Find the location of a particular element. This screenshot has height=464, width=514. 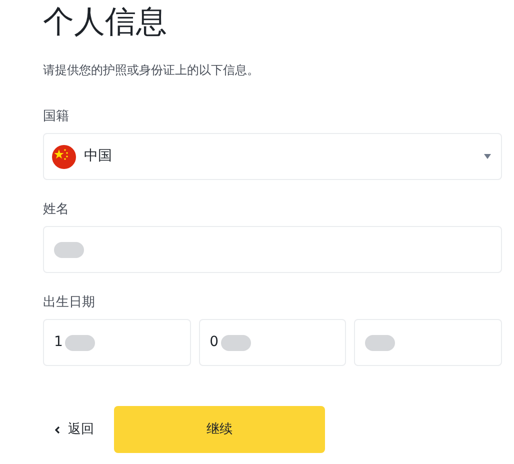

back-link: 返回 is located at coordinates (74, 430).